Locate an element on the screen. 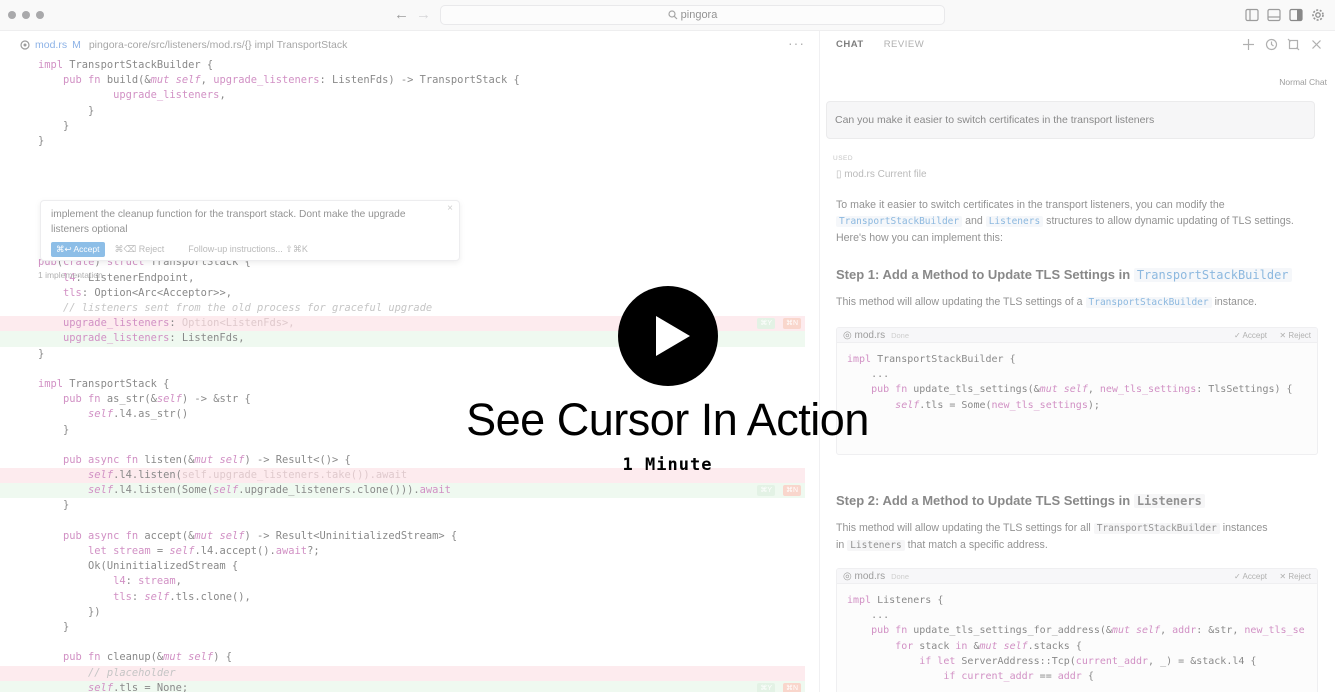  video-title: See Cursor In Action is located at coordinates (667, 419).